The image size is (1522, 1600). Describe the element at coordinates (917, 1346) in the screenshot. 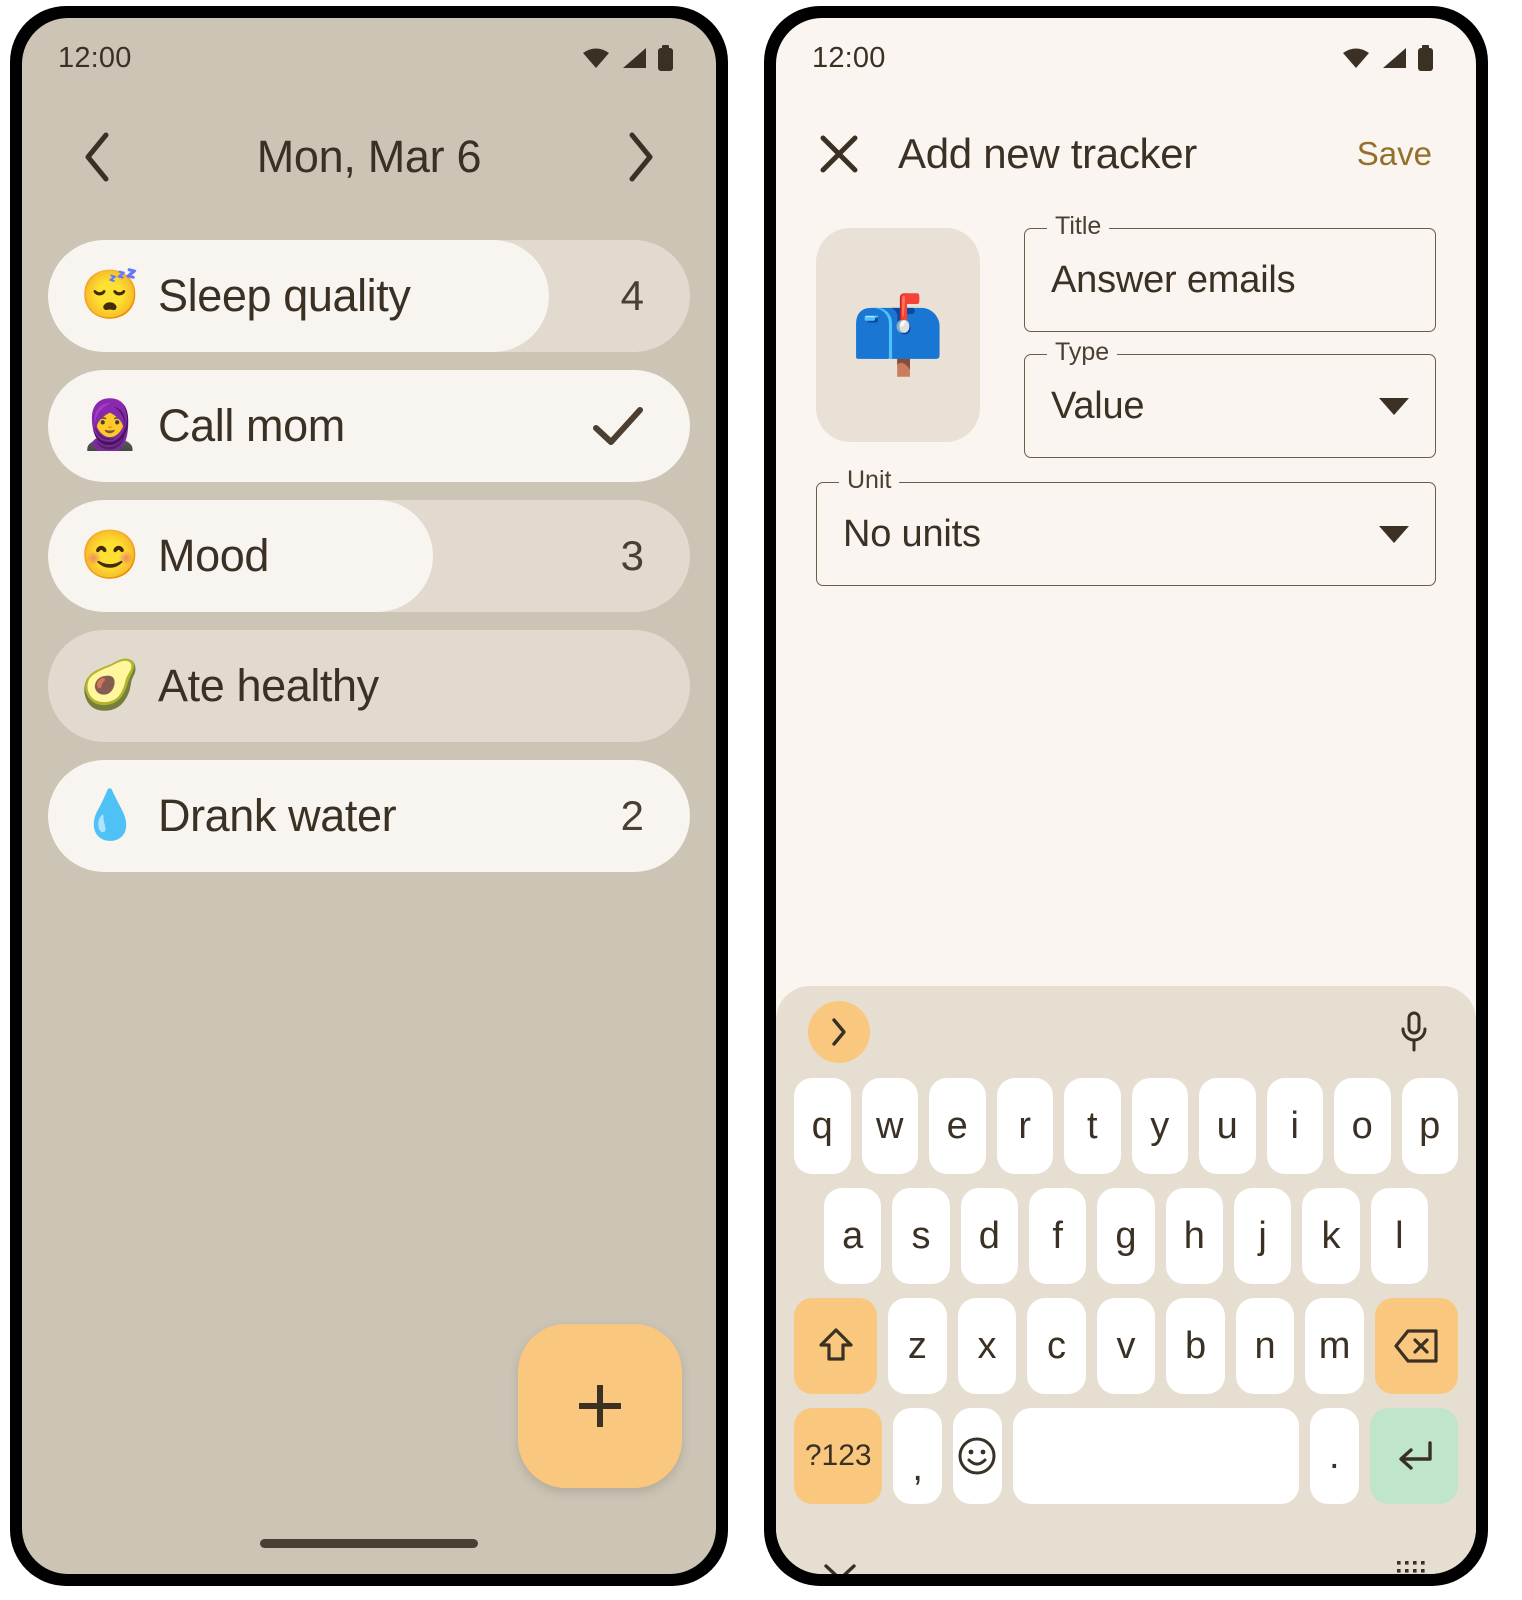

I see `key-z: z` at that location.